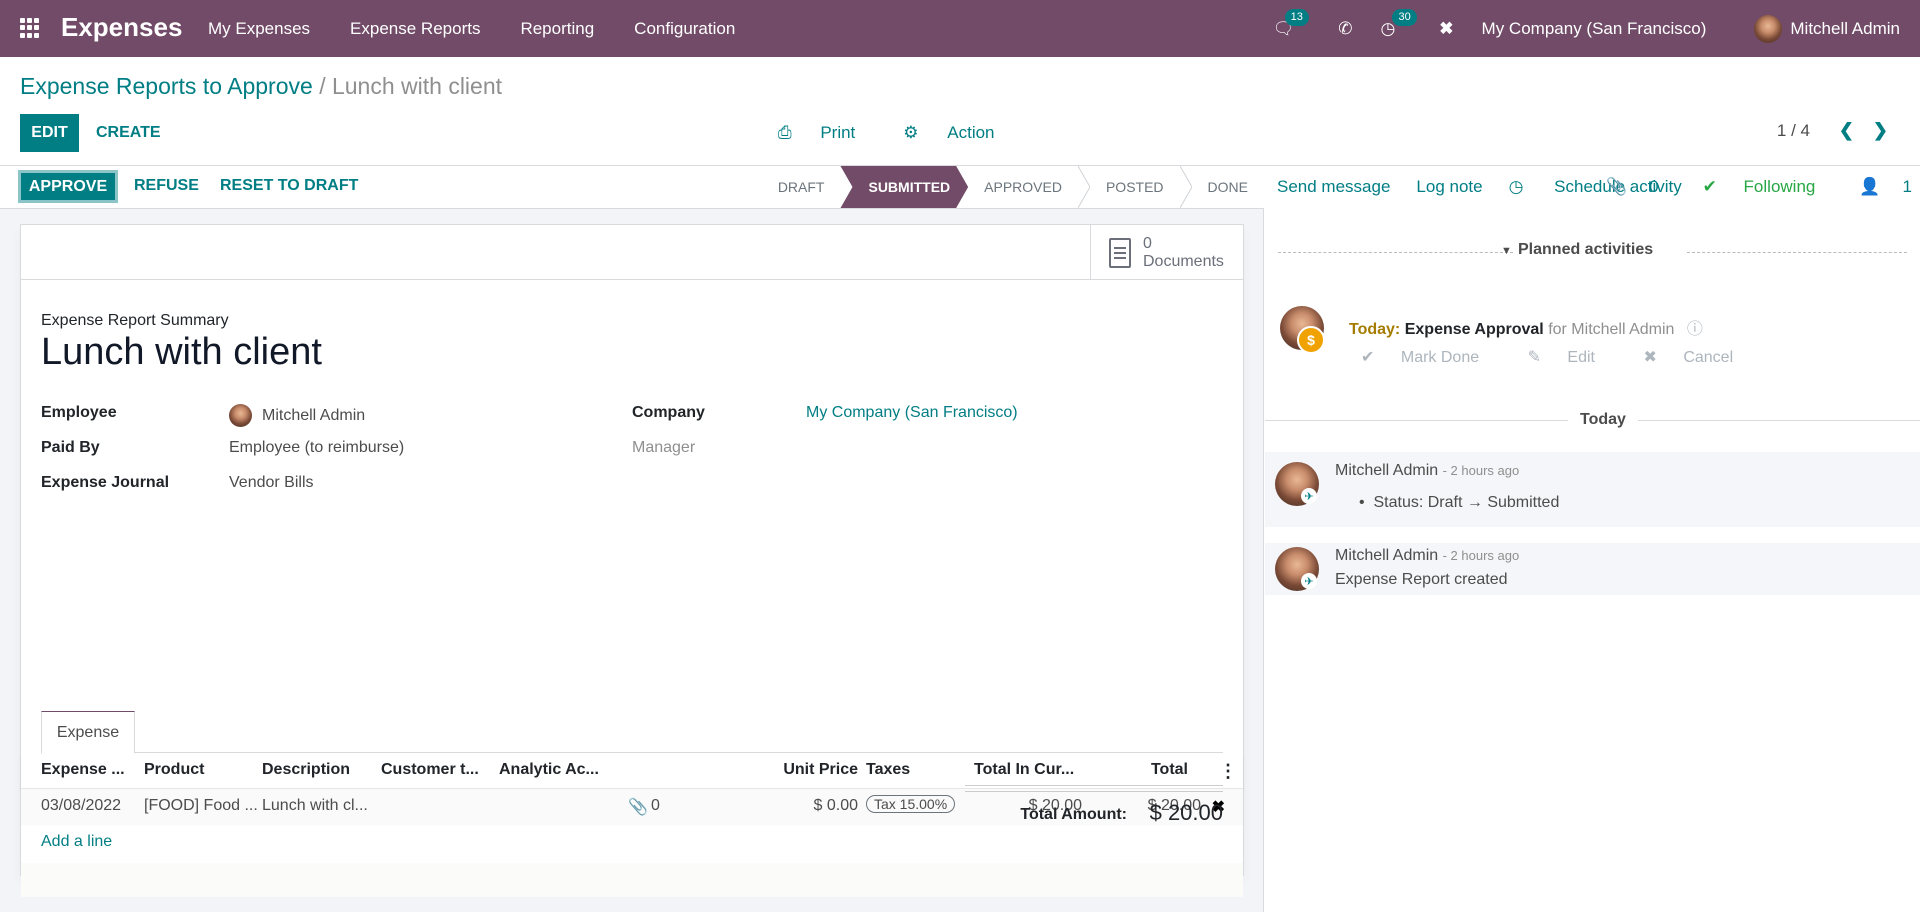 The width and height of the screenshot is (1920, 912). Describe the element at coordinates (1536, 357) in the screenshot. I see `pencil-icon: ✎` at that location.